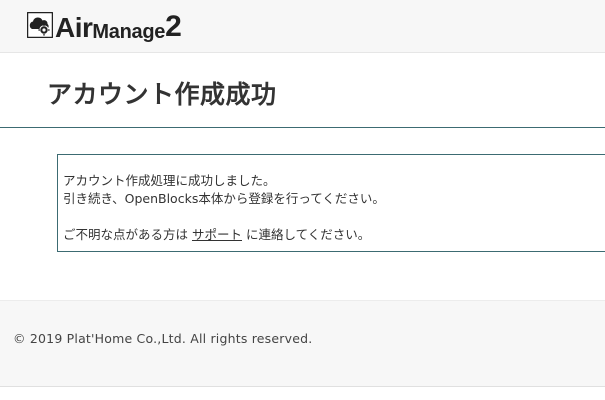 This screenshot has height=400, width=605. I want to click on success-message: アカウント作成処理に成功しました。, so click(169, 180).